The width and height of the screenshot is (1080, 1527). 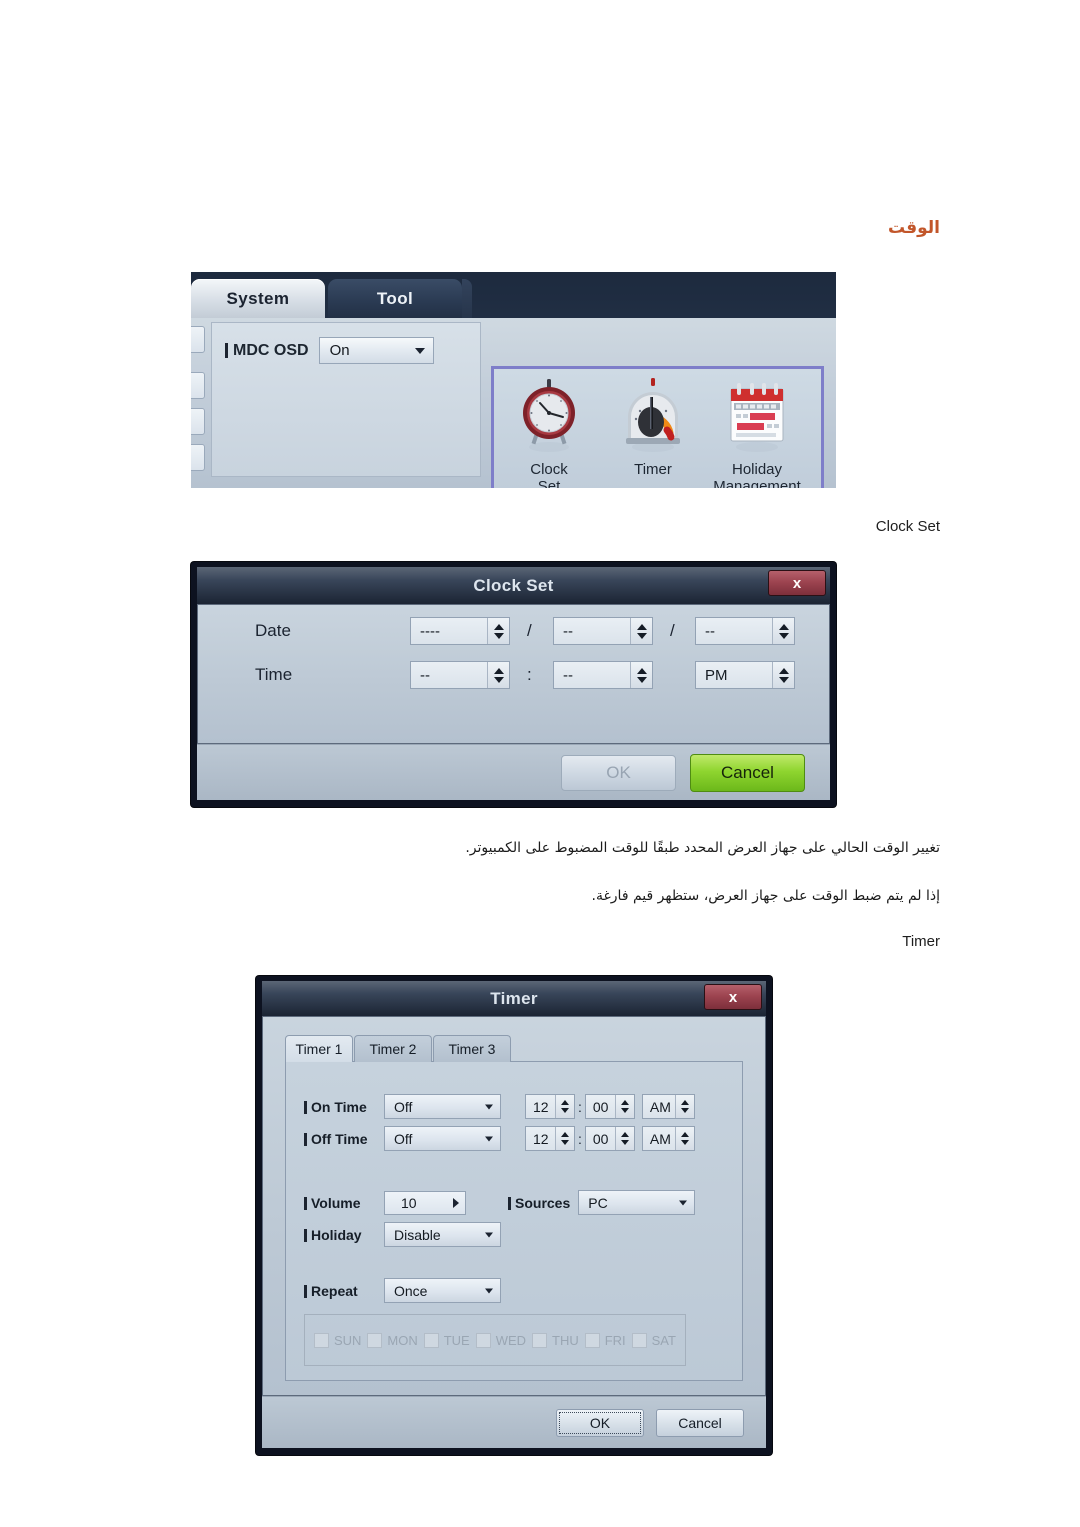 What do you see at coordinates (609, 1106) in the screenshot?
I see `on-time-minute-spinner: 00` at bounding box center [609, 1106].